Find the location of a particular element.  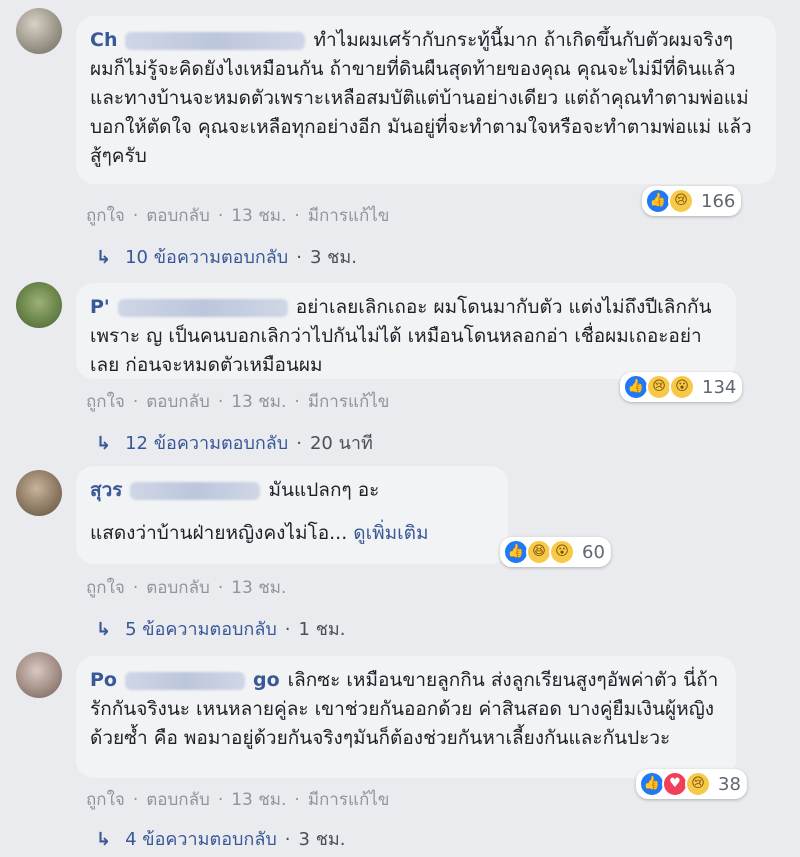

commenter-name: สุวร is located at coordinates (106, 490).